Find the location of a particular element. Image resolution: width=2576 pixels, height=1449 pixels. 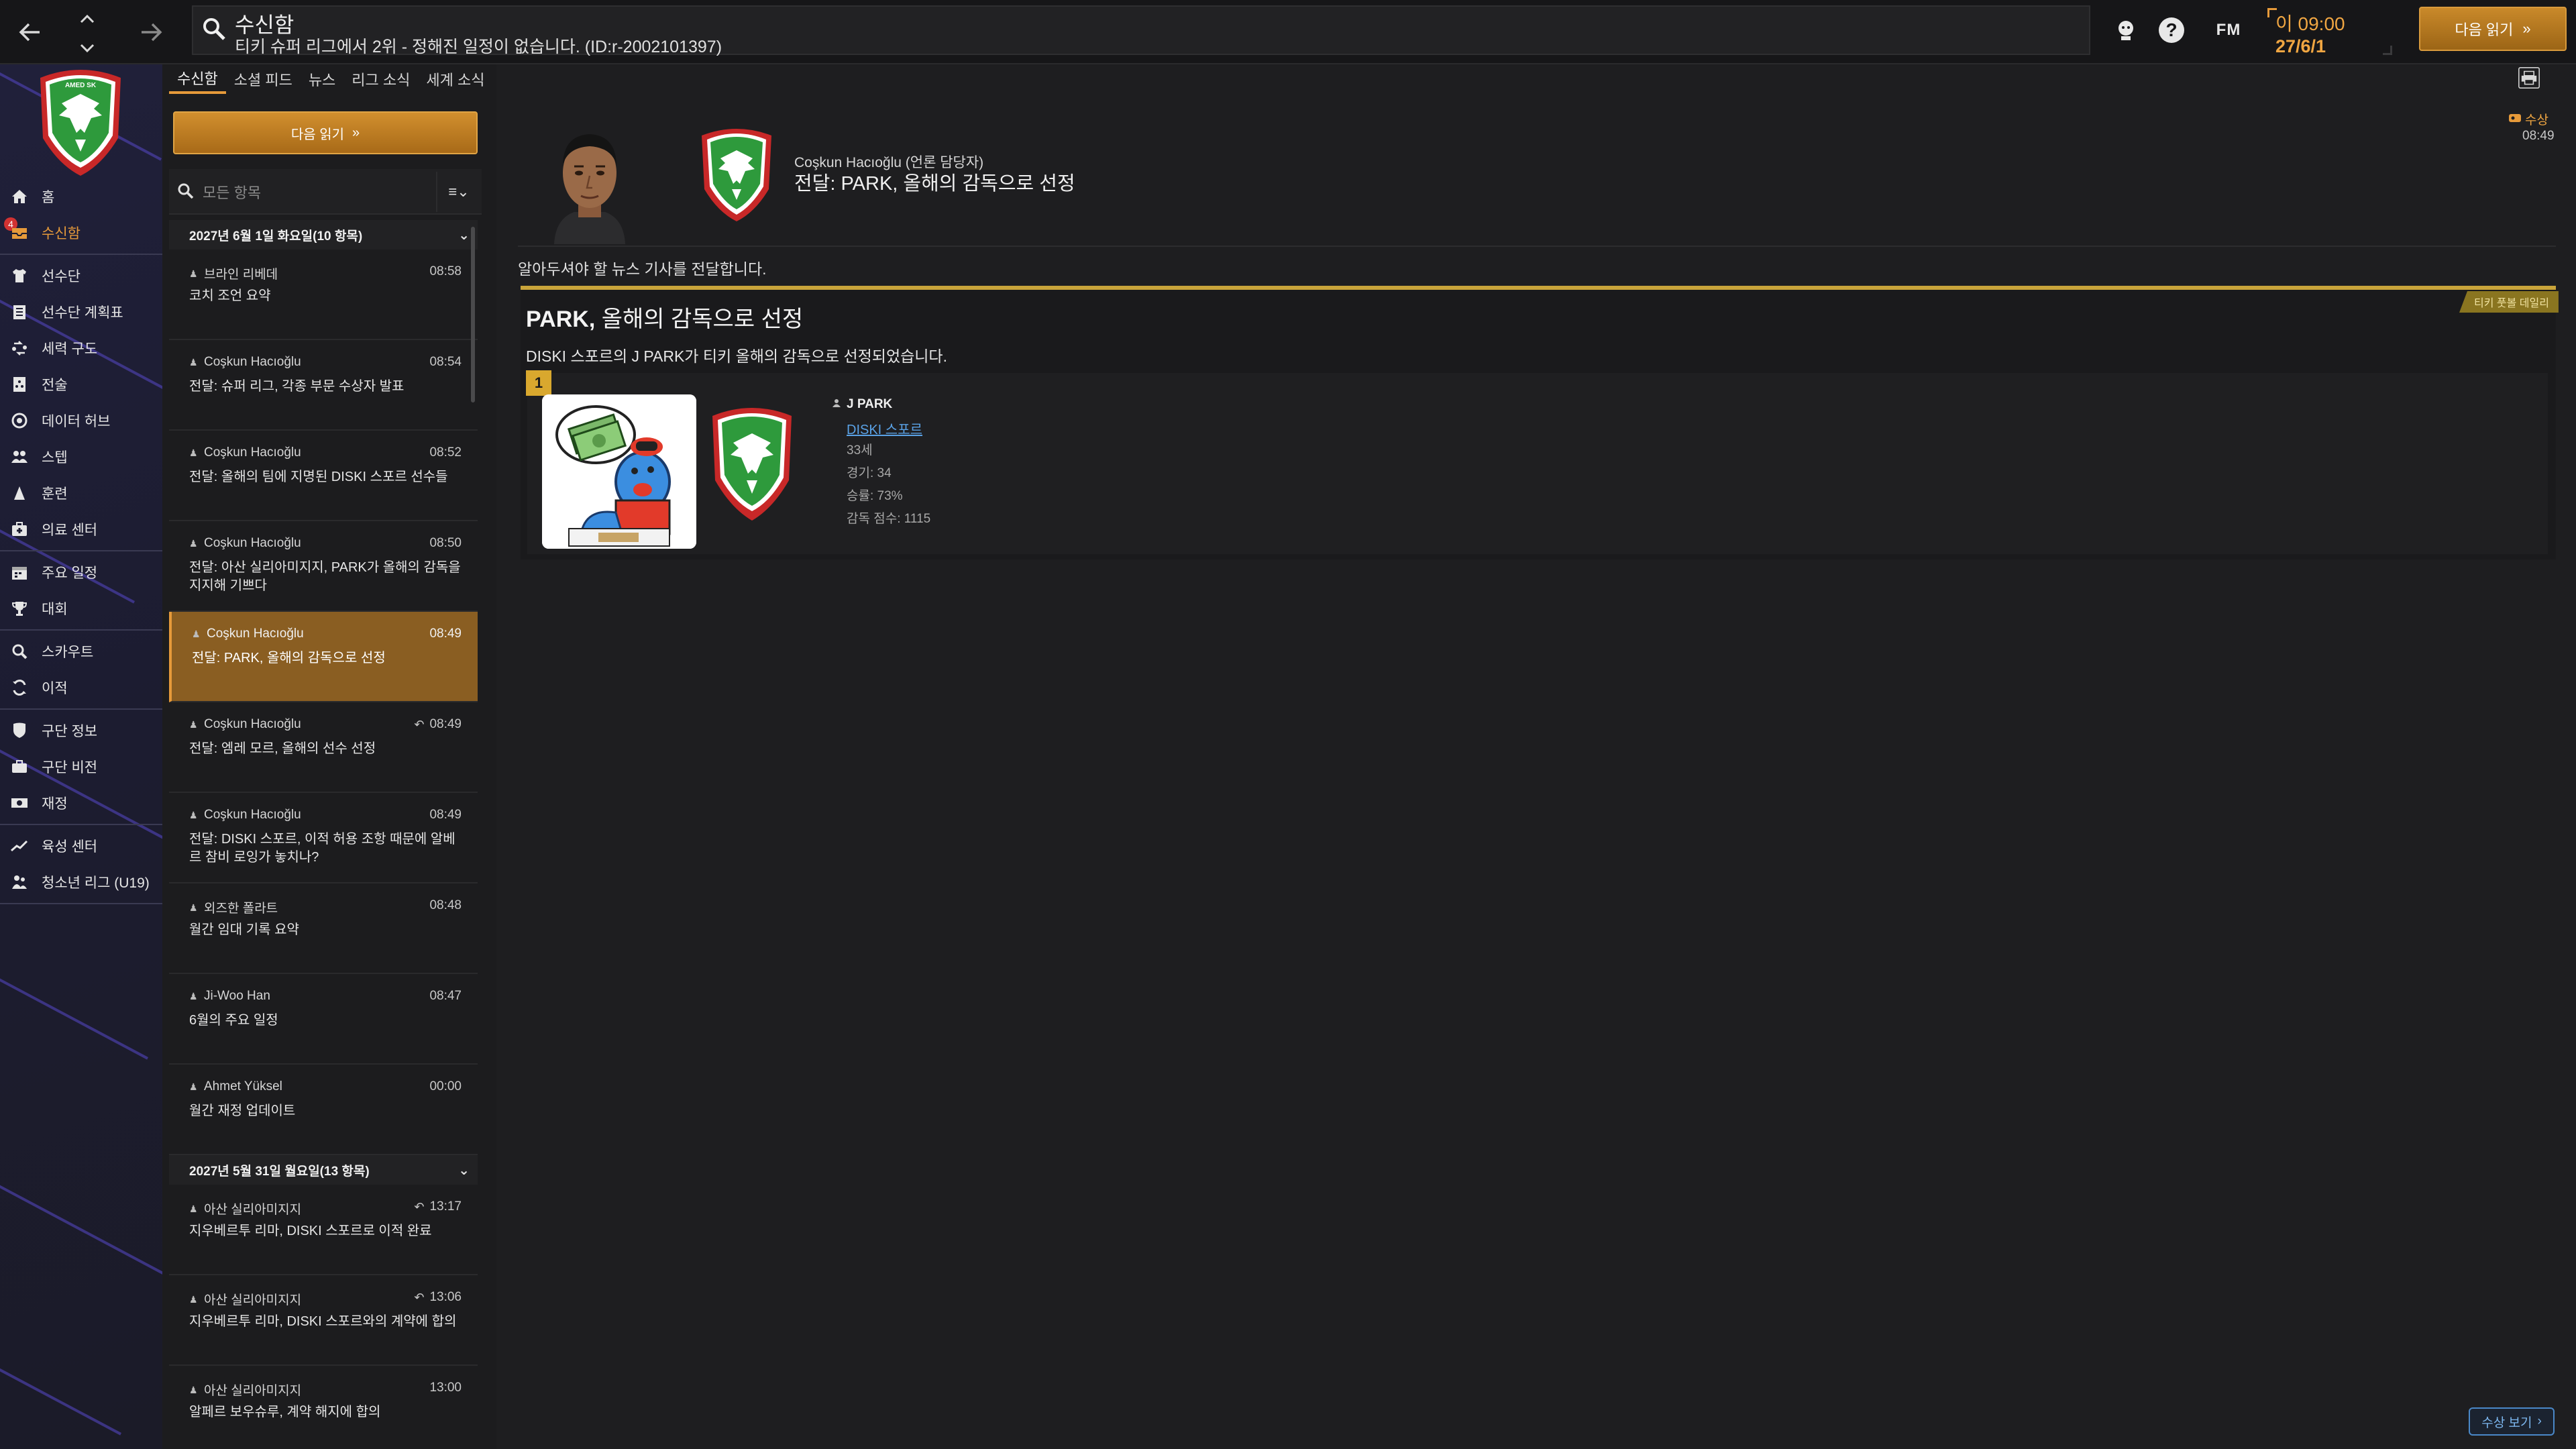

sidebar-item-medical: 의료 센터 is located at coordinates (81, 529).